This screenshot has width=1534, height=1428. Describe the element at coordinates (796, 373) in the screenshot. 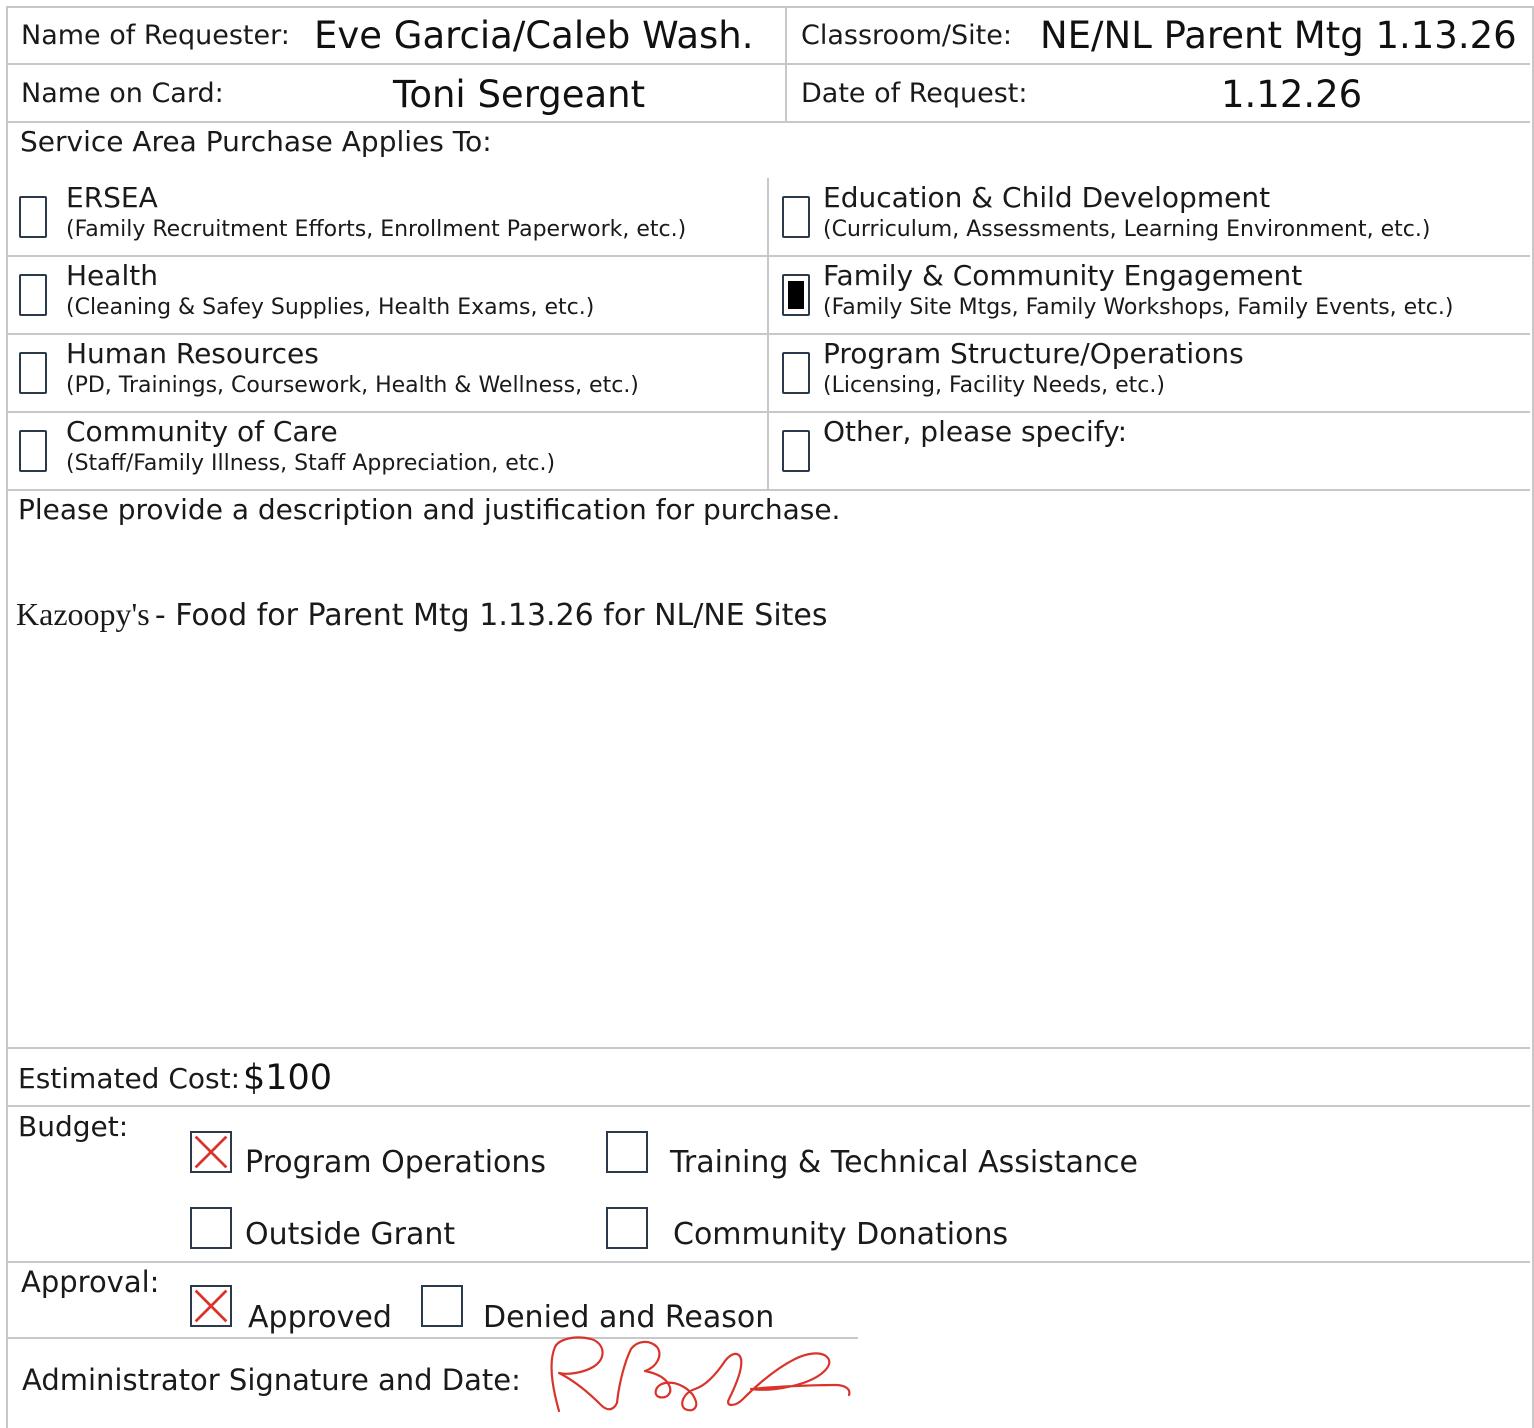

I see `program-structure-checkbox` at that location.